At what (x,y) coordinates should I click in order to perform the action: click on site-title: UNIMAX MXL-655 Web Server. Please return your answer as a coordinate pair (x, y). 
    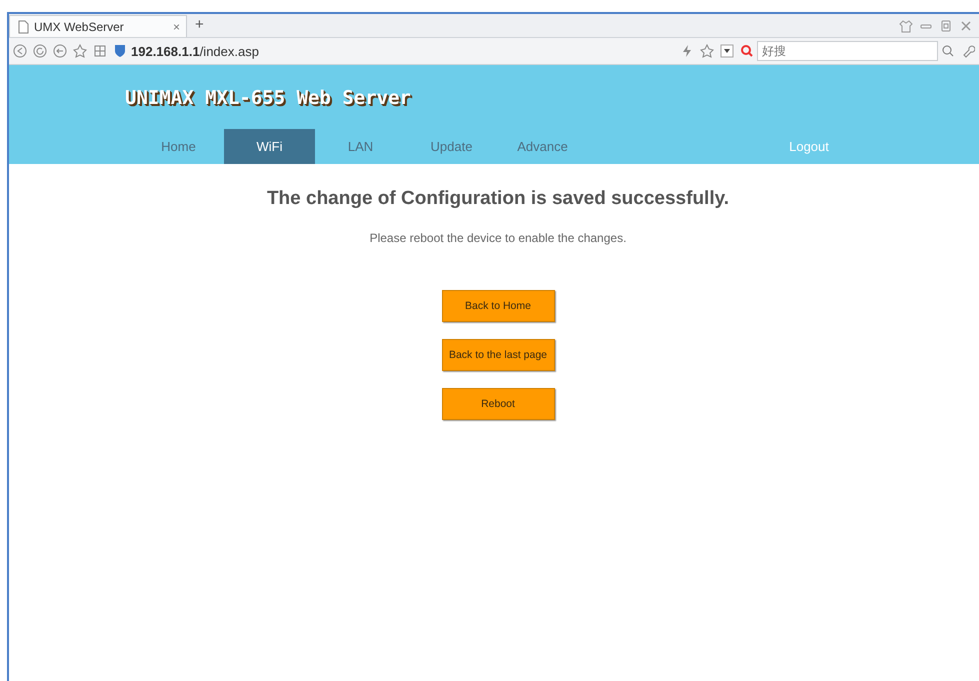
    Looking at the image, I should click on (268, 99).